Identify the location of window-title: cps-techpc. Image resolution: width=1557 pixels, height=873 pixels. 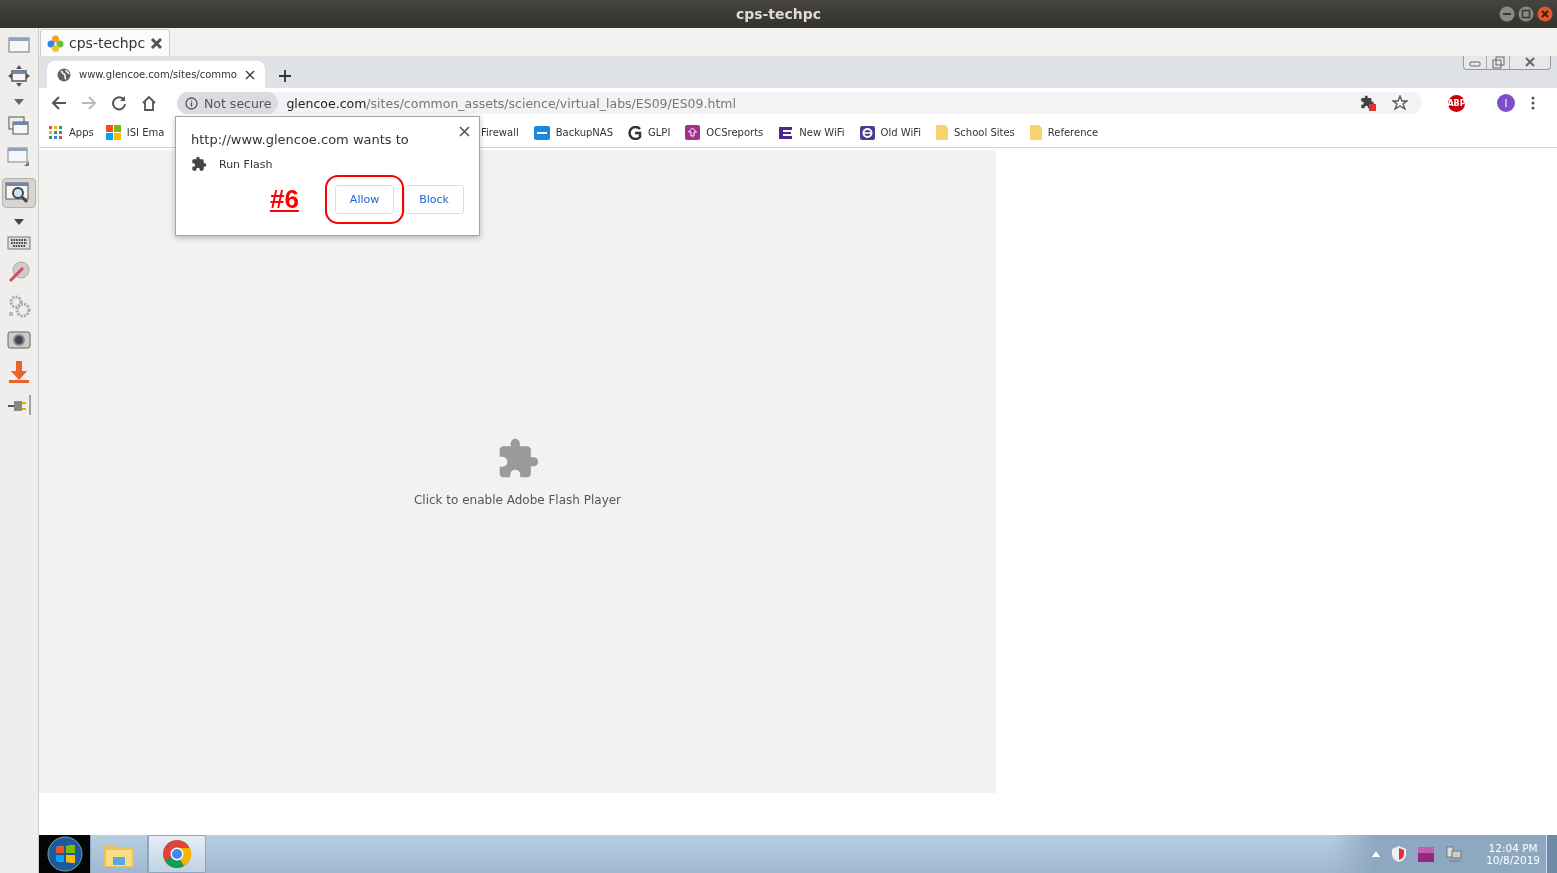
(778, 14).